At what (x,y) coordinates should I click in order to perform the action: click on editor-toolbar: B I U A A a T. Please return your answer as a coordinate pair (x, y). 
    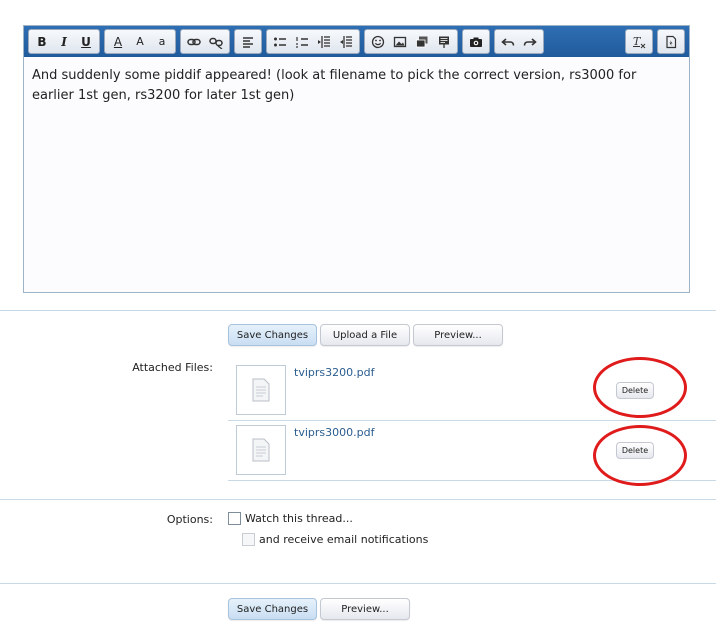
    Looking at the image, I should click on (356, 41).